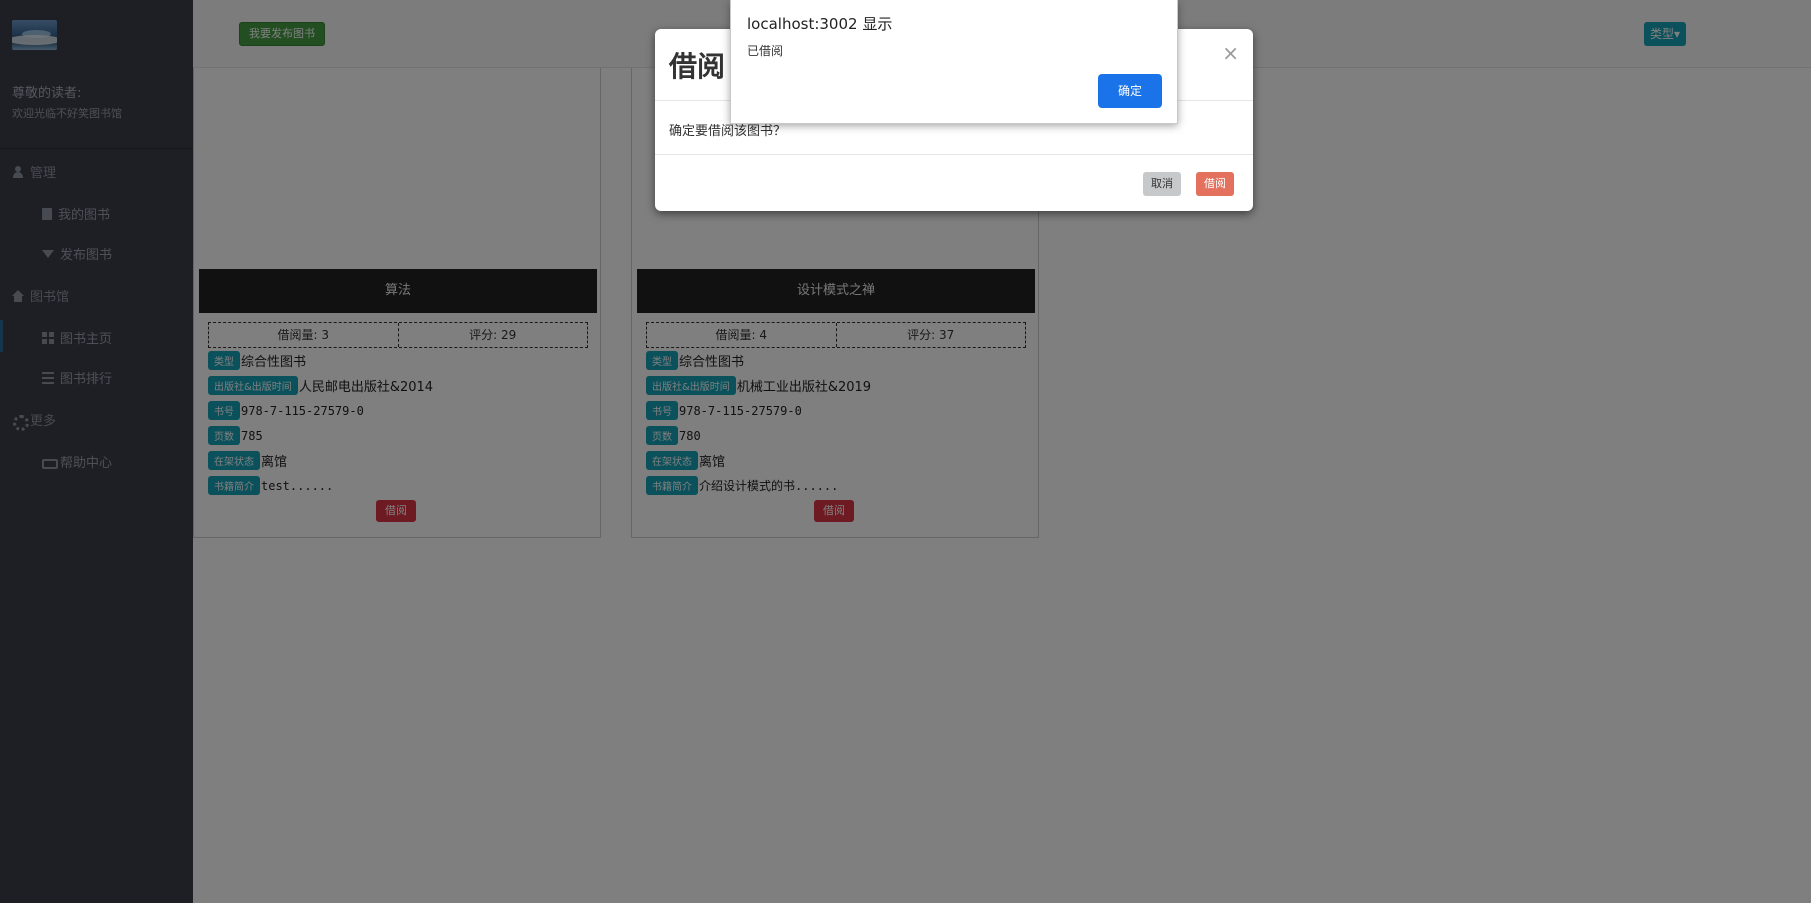 This screenshot has width=1811, height=903. Describe the element at coordinates (820, 24) in the screenshot. I see `alert-title: localhost:3002 显示` at that location.